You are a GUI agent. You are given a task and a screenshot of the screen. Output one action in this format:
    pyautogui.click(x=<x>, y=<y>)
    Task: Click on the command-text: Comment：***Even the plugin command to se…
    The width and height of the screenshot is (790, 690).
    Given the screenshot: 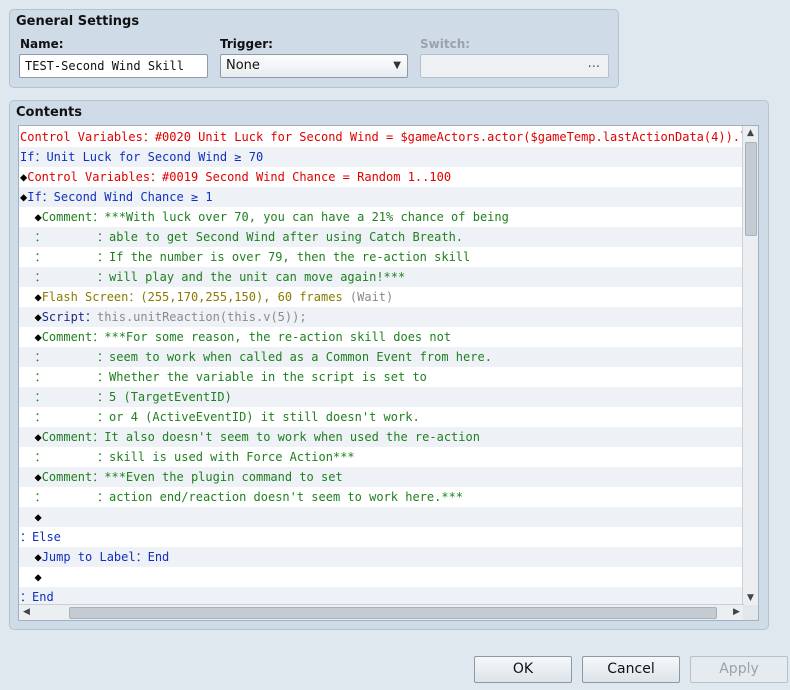 What is the action you would take?
    pyautogui.click(x=192, y=477)
    